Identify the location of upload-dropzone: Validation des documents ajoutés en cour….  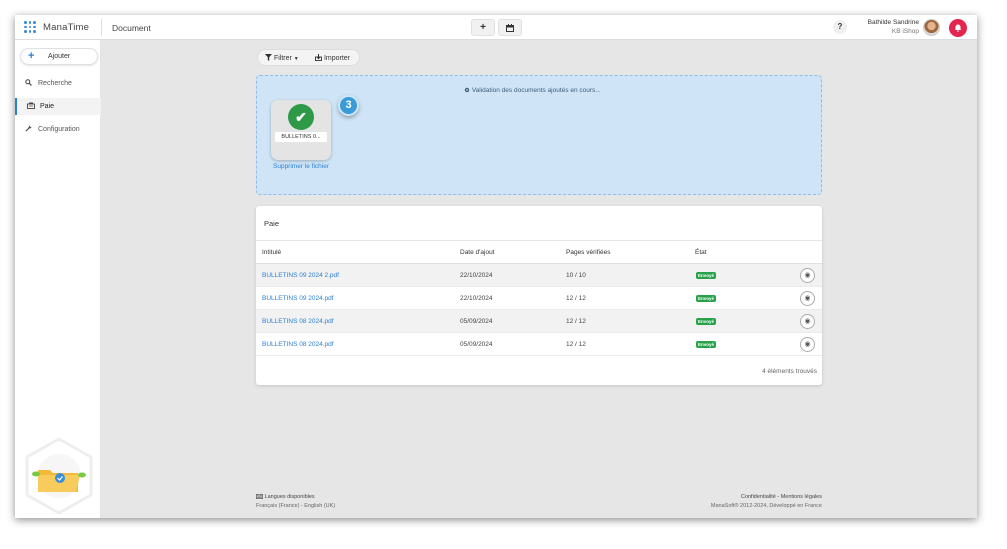
(539, 135).